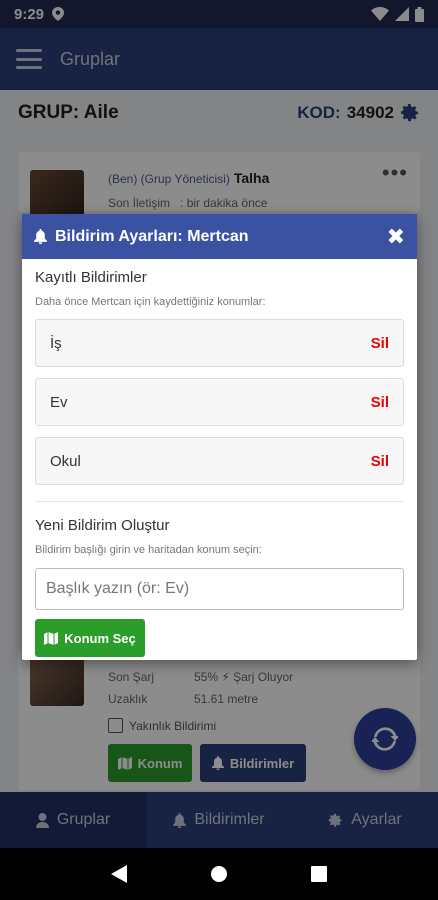 The image size is (438, 900). What do you see at coordinates (40, 236) in the screenshot?
I see `bell-icon` at bounding box center [40, 236].